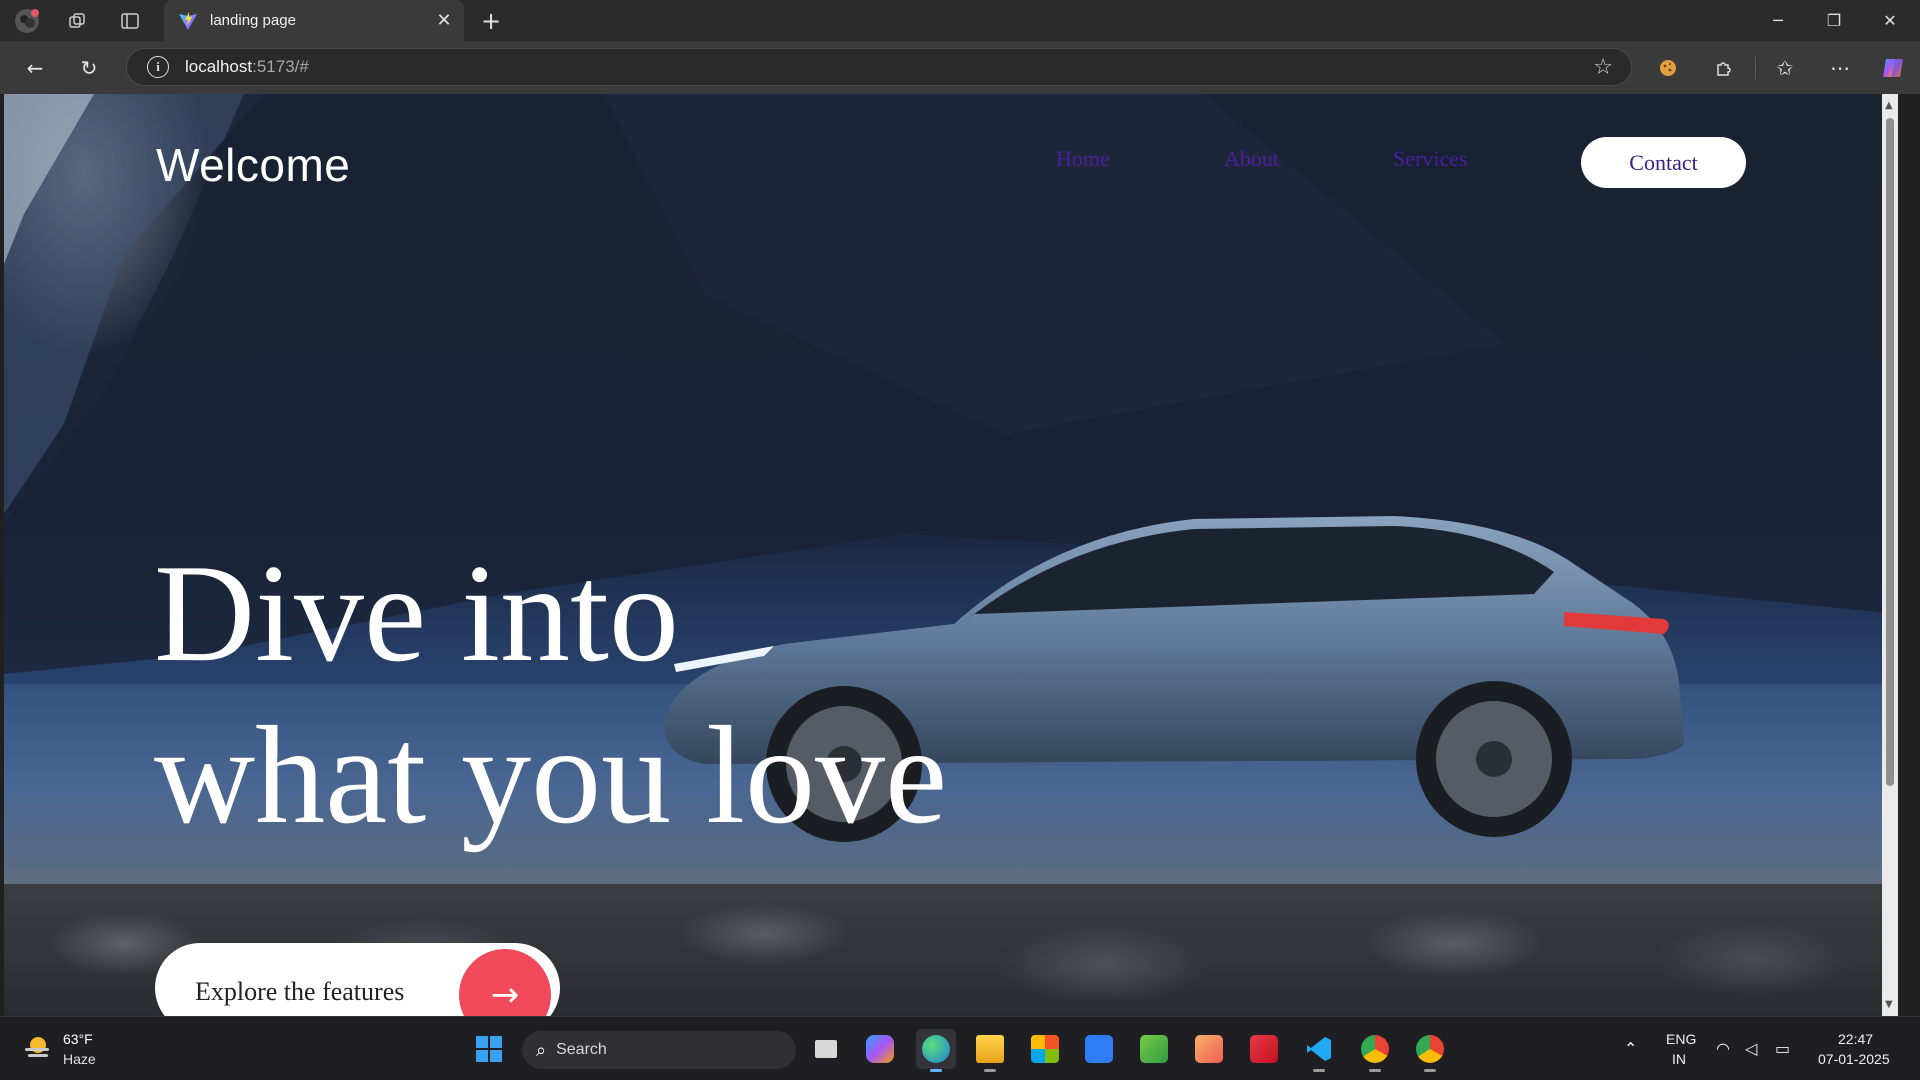 The height and width of the screenshot is (1080, 1920). What do you see at coordinates (79, 1059) in the screenshot?
I see `weather-description: Haze` at bounding box center [79, 1059].